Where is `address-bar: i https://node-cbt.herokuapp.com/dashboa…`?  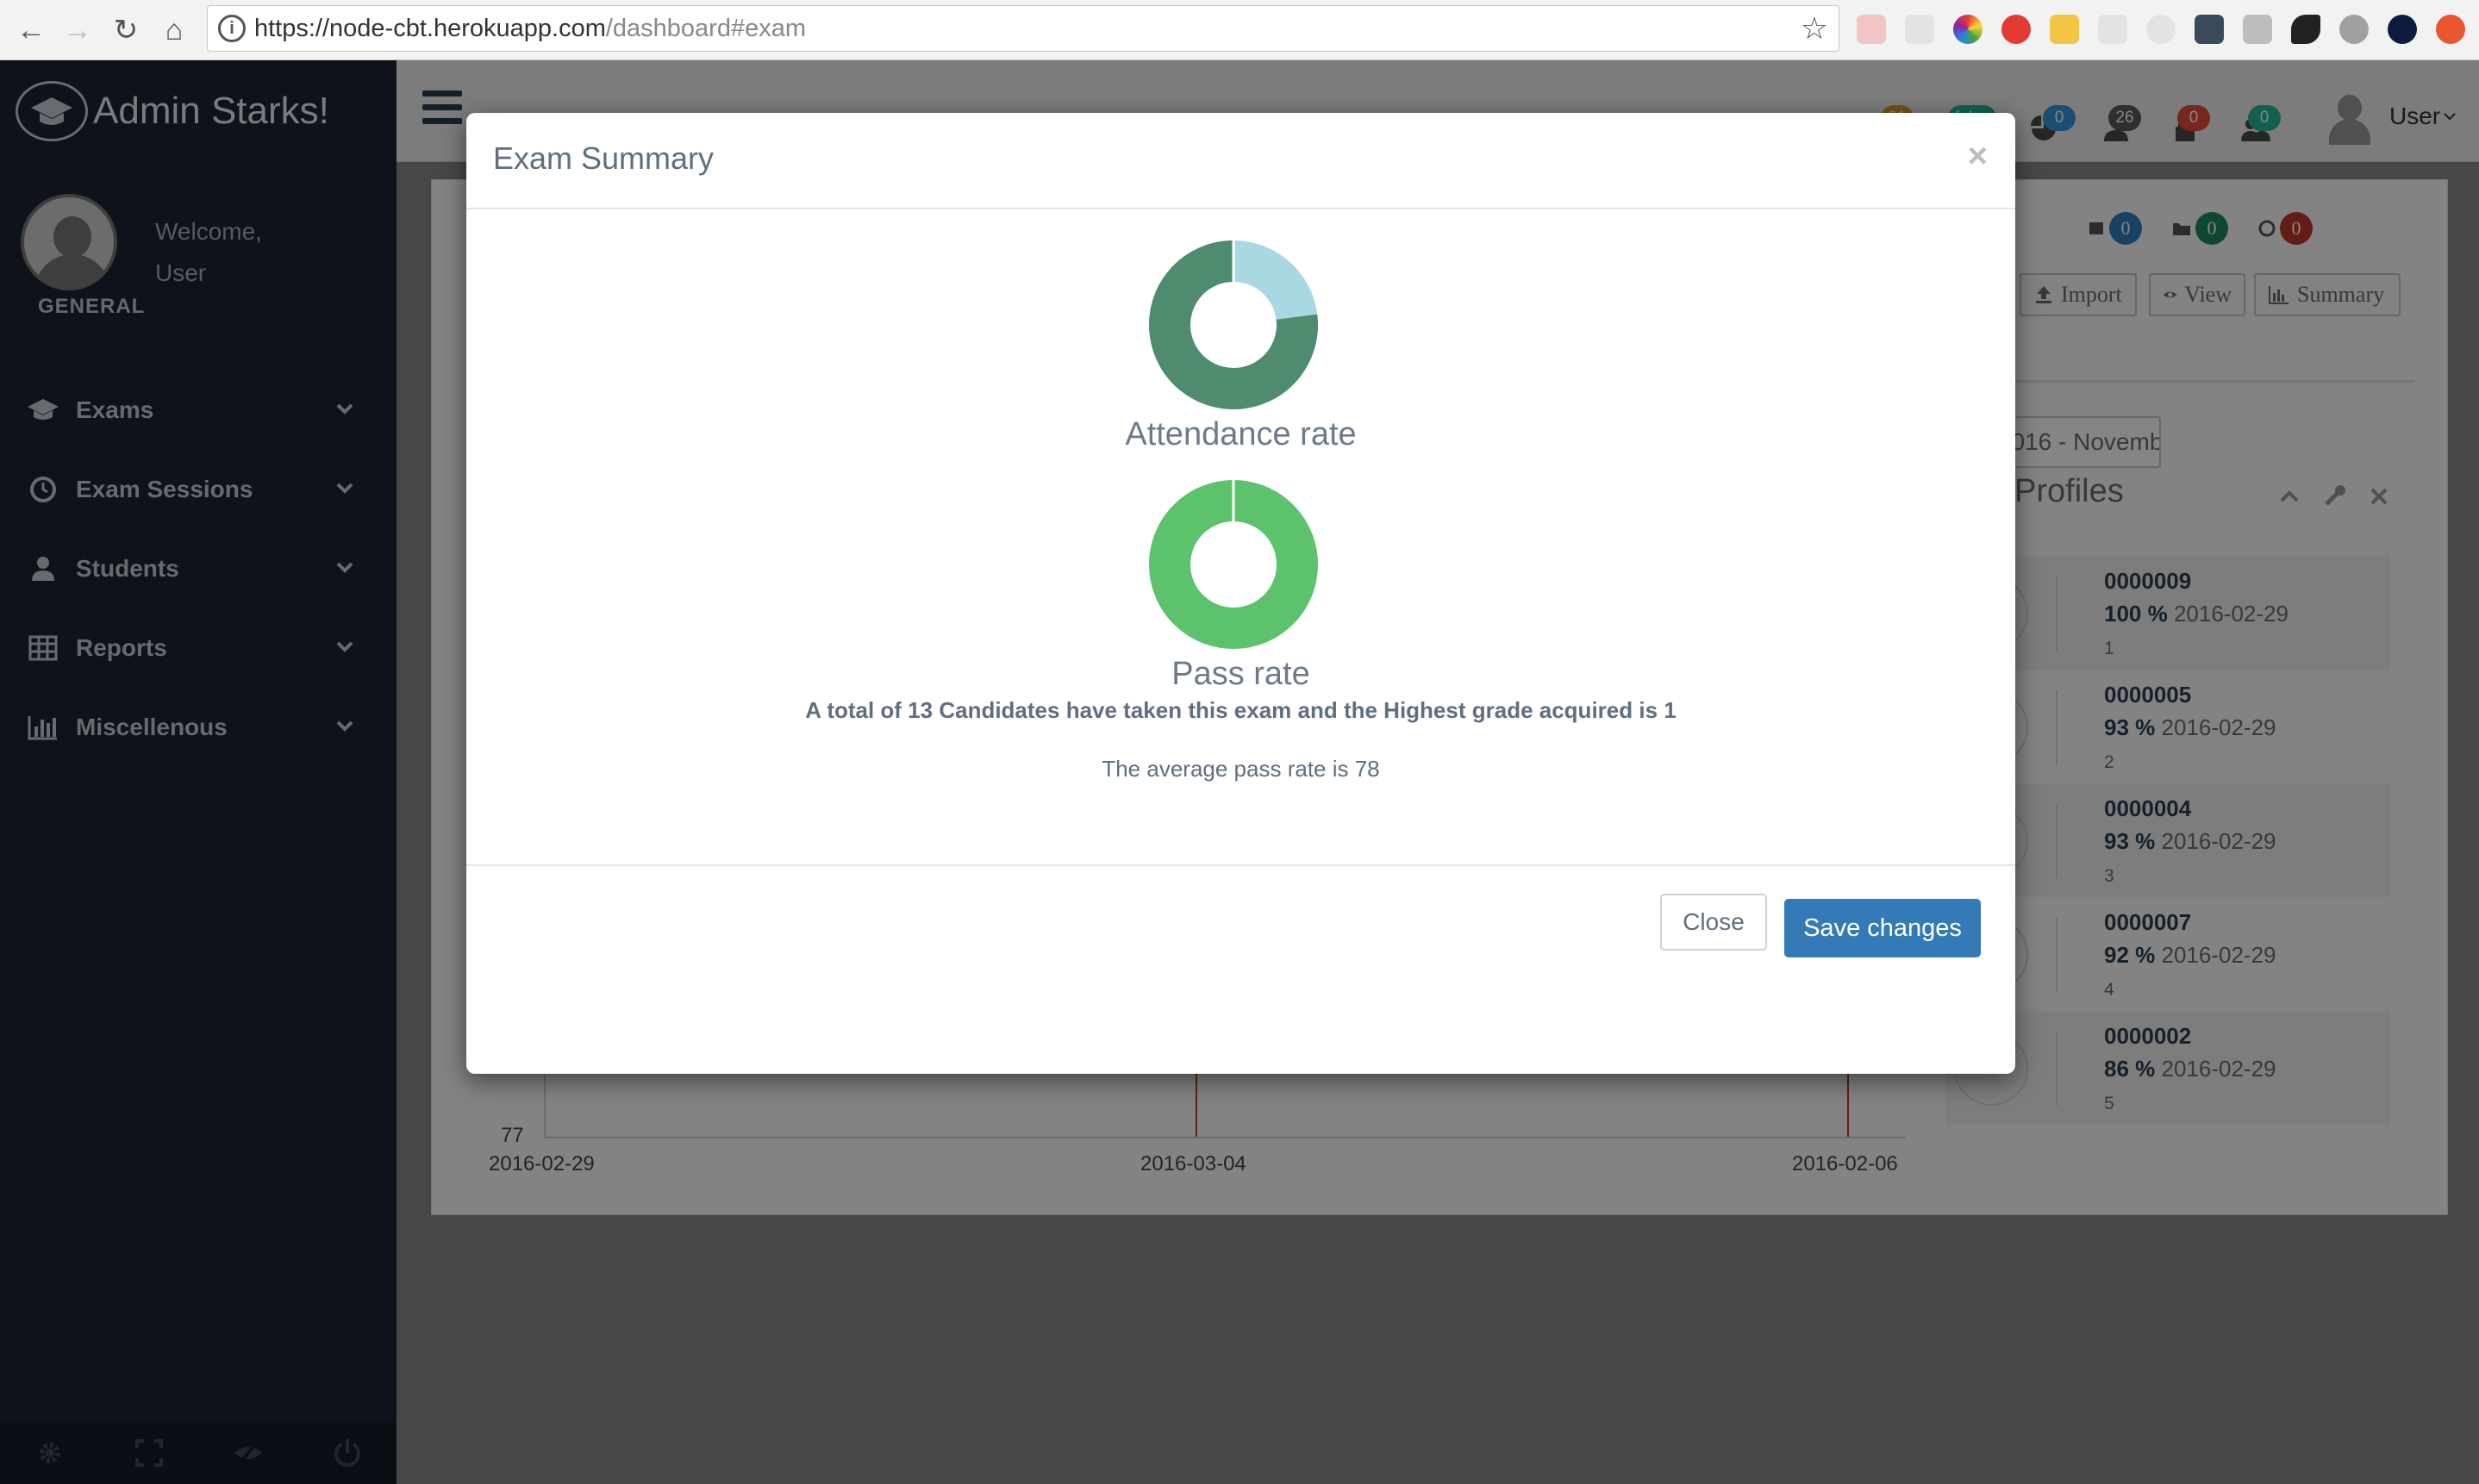
address-bar: i https://node-cbt.herokuapp.com/dashboa… is located at coordinates (1023, 29).